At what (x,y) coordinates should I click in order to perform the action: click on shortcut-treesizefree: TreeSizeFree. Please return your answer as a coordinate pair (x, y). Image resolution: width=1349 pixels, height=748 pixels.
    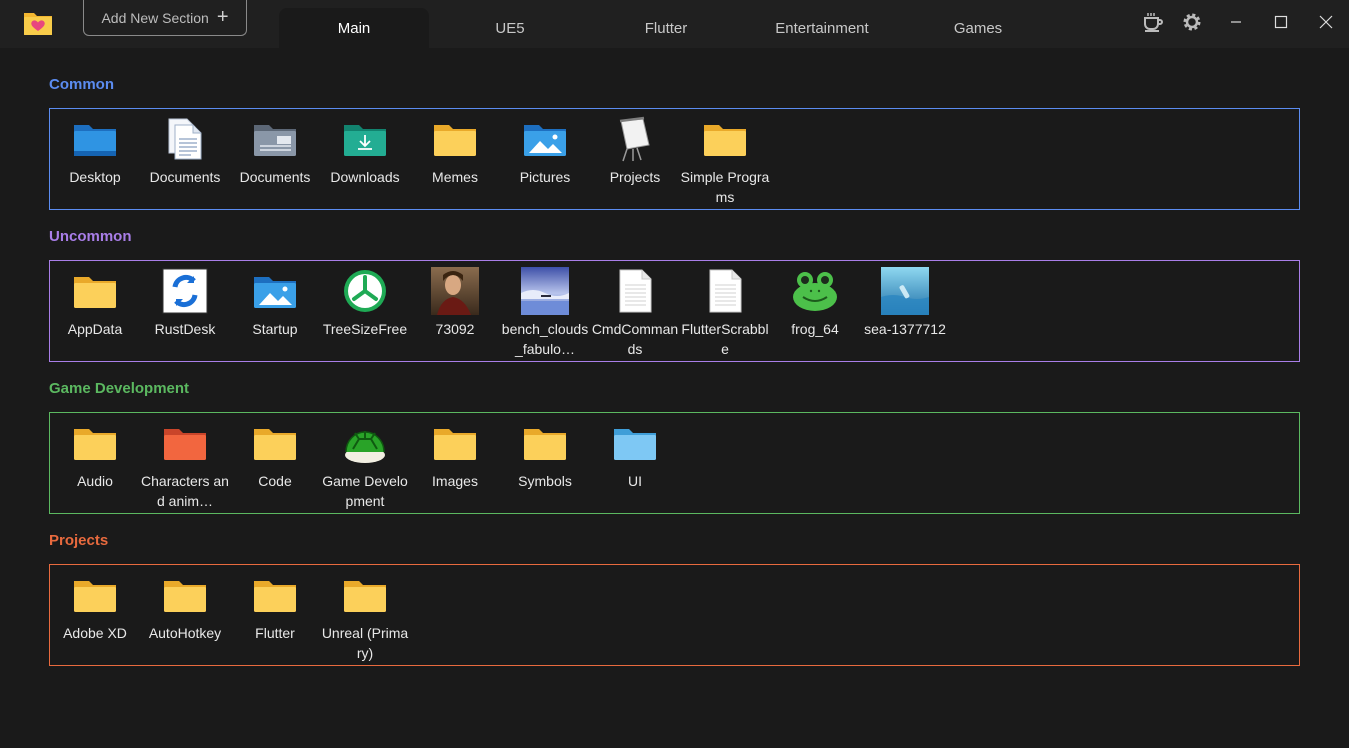
    Looking at the image, I should click on (365, 303).